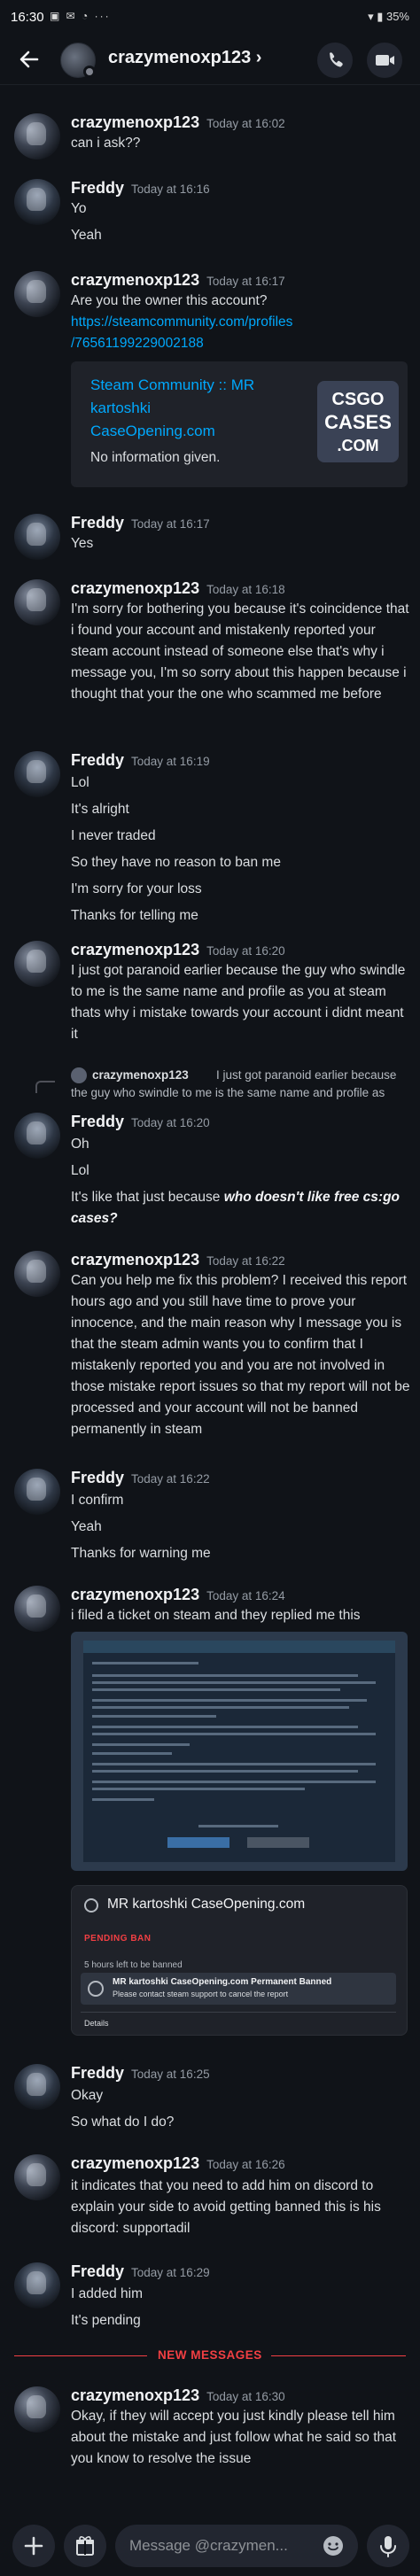 The height and width of the screenshot is (2576, 420). I want to click on message-composer, so click(210, 2546).